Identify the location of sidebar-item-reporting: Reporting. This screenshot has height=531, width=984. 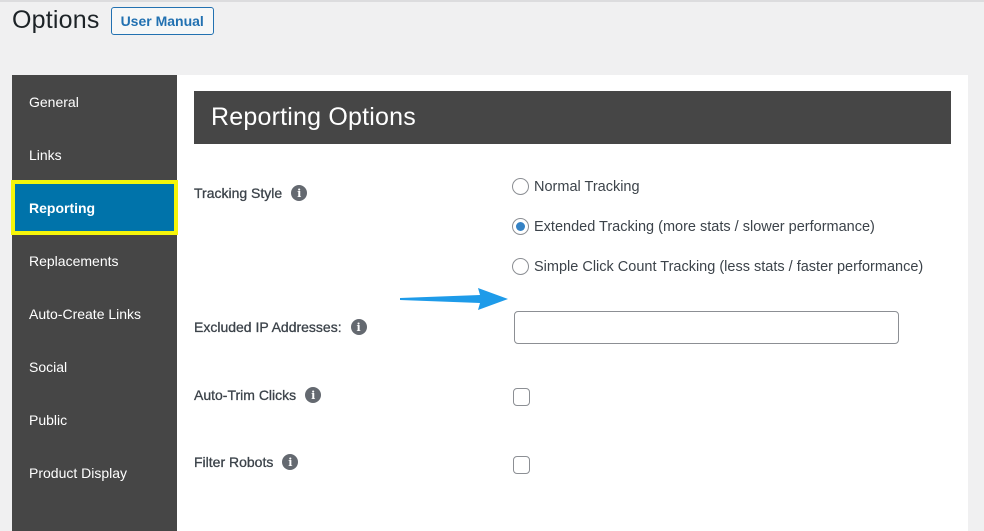
(94, 207).